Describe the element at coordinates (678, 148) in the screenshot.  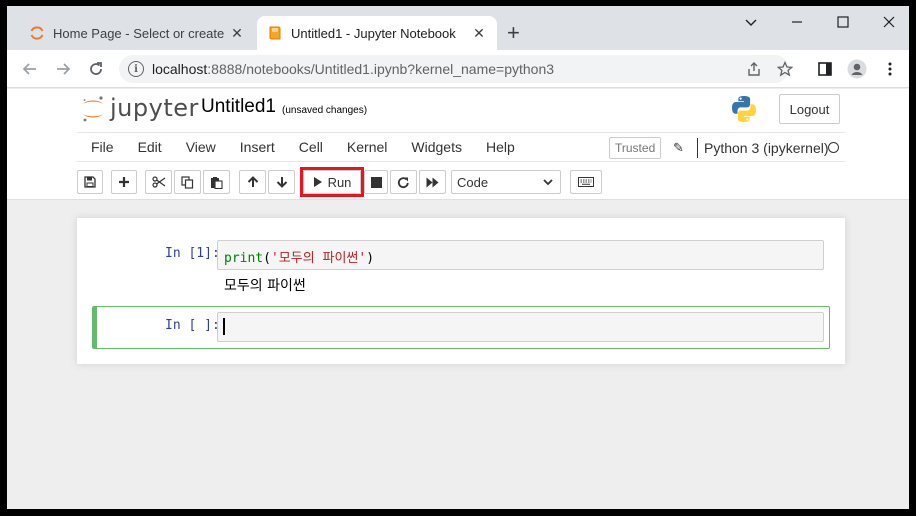
I see `pencil-icon: ✎` at that location.